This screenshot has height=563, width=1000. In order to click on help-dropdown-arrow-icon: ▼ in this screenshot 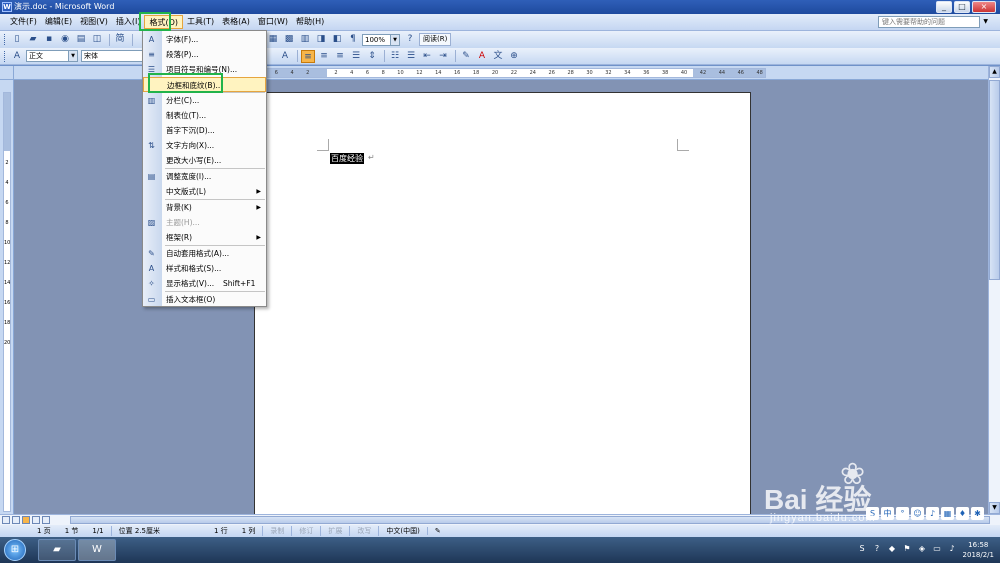, I will do `click(985, 21)`.